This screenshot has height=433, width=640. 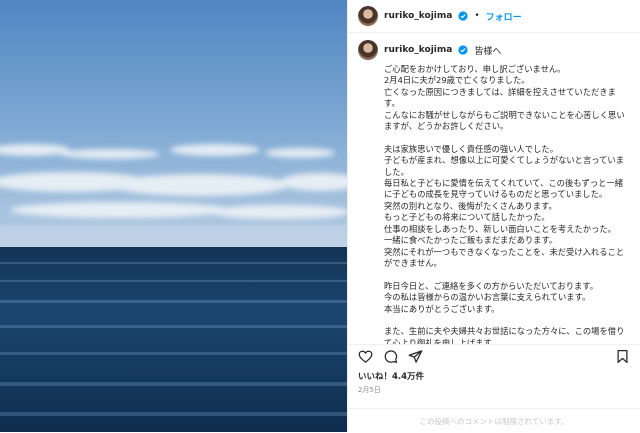 I want to click on bookmark-icon, so click(x=622, y=356).